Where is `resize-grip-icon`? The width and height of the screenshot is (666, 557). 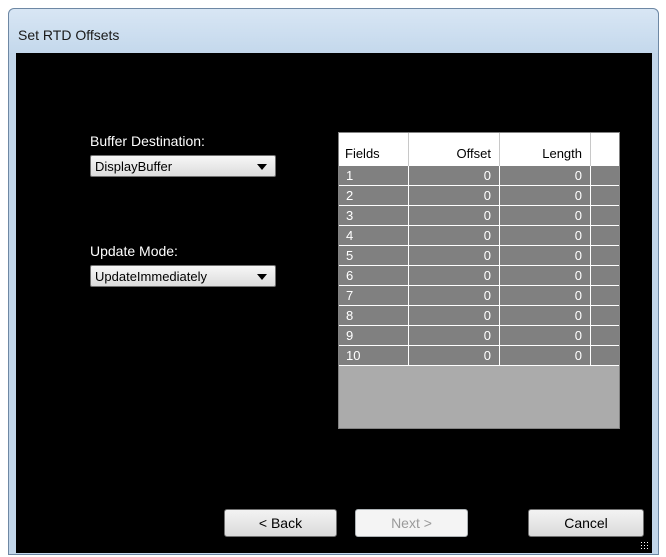 resize-grip-icon is located at coordinates (644, 545).